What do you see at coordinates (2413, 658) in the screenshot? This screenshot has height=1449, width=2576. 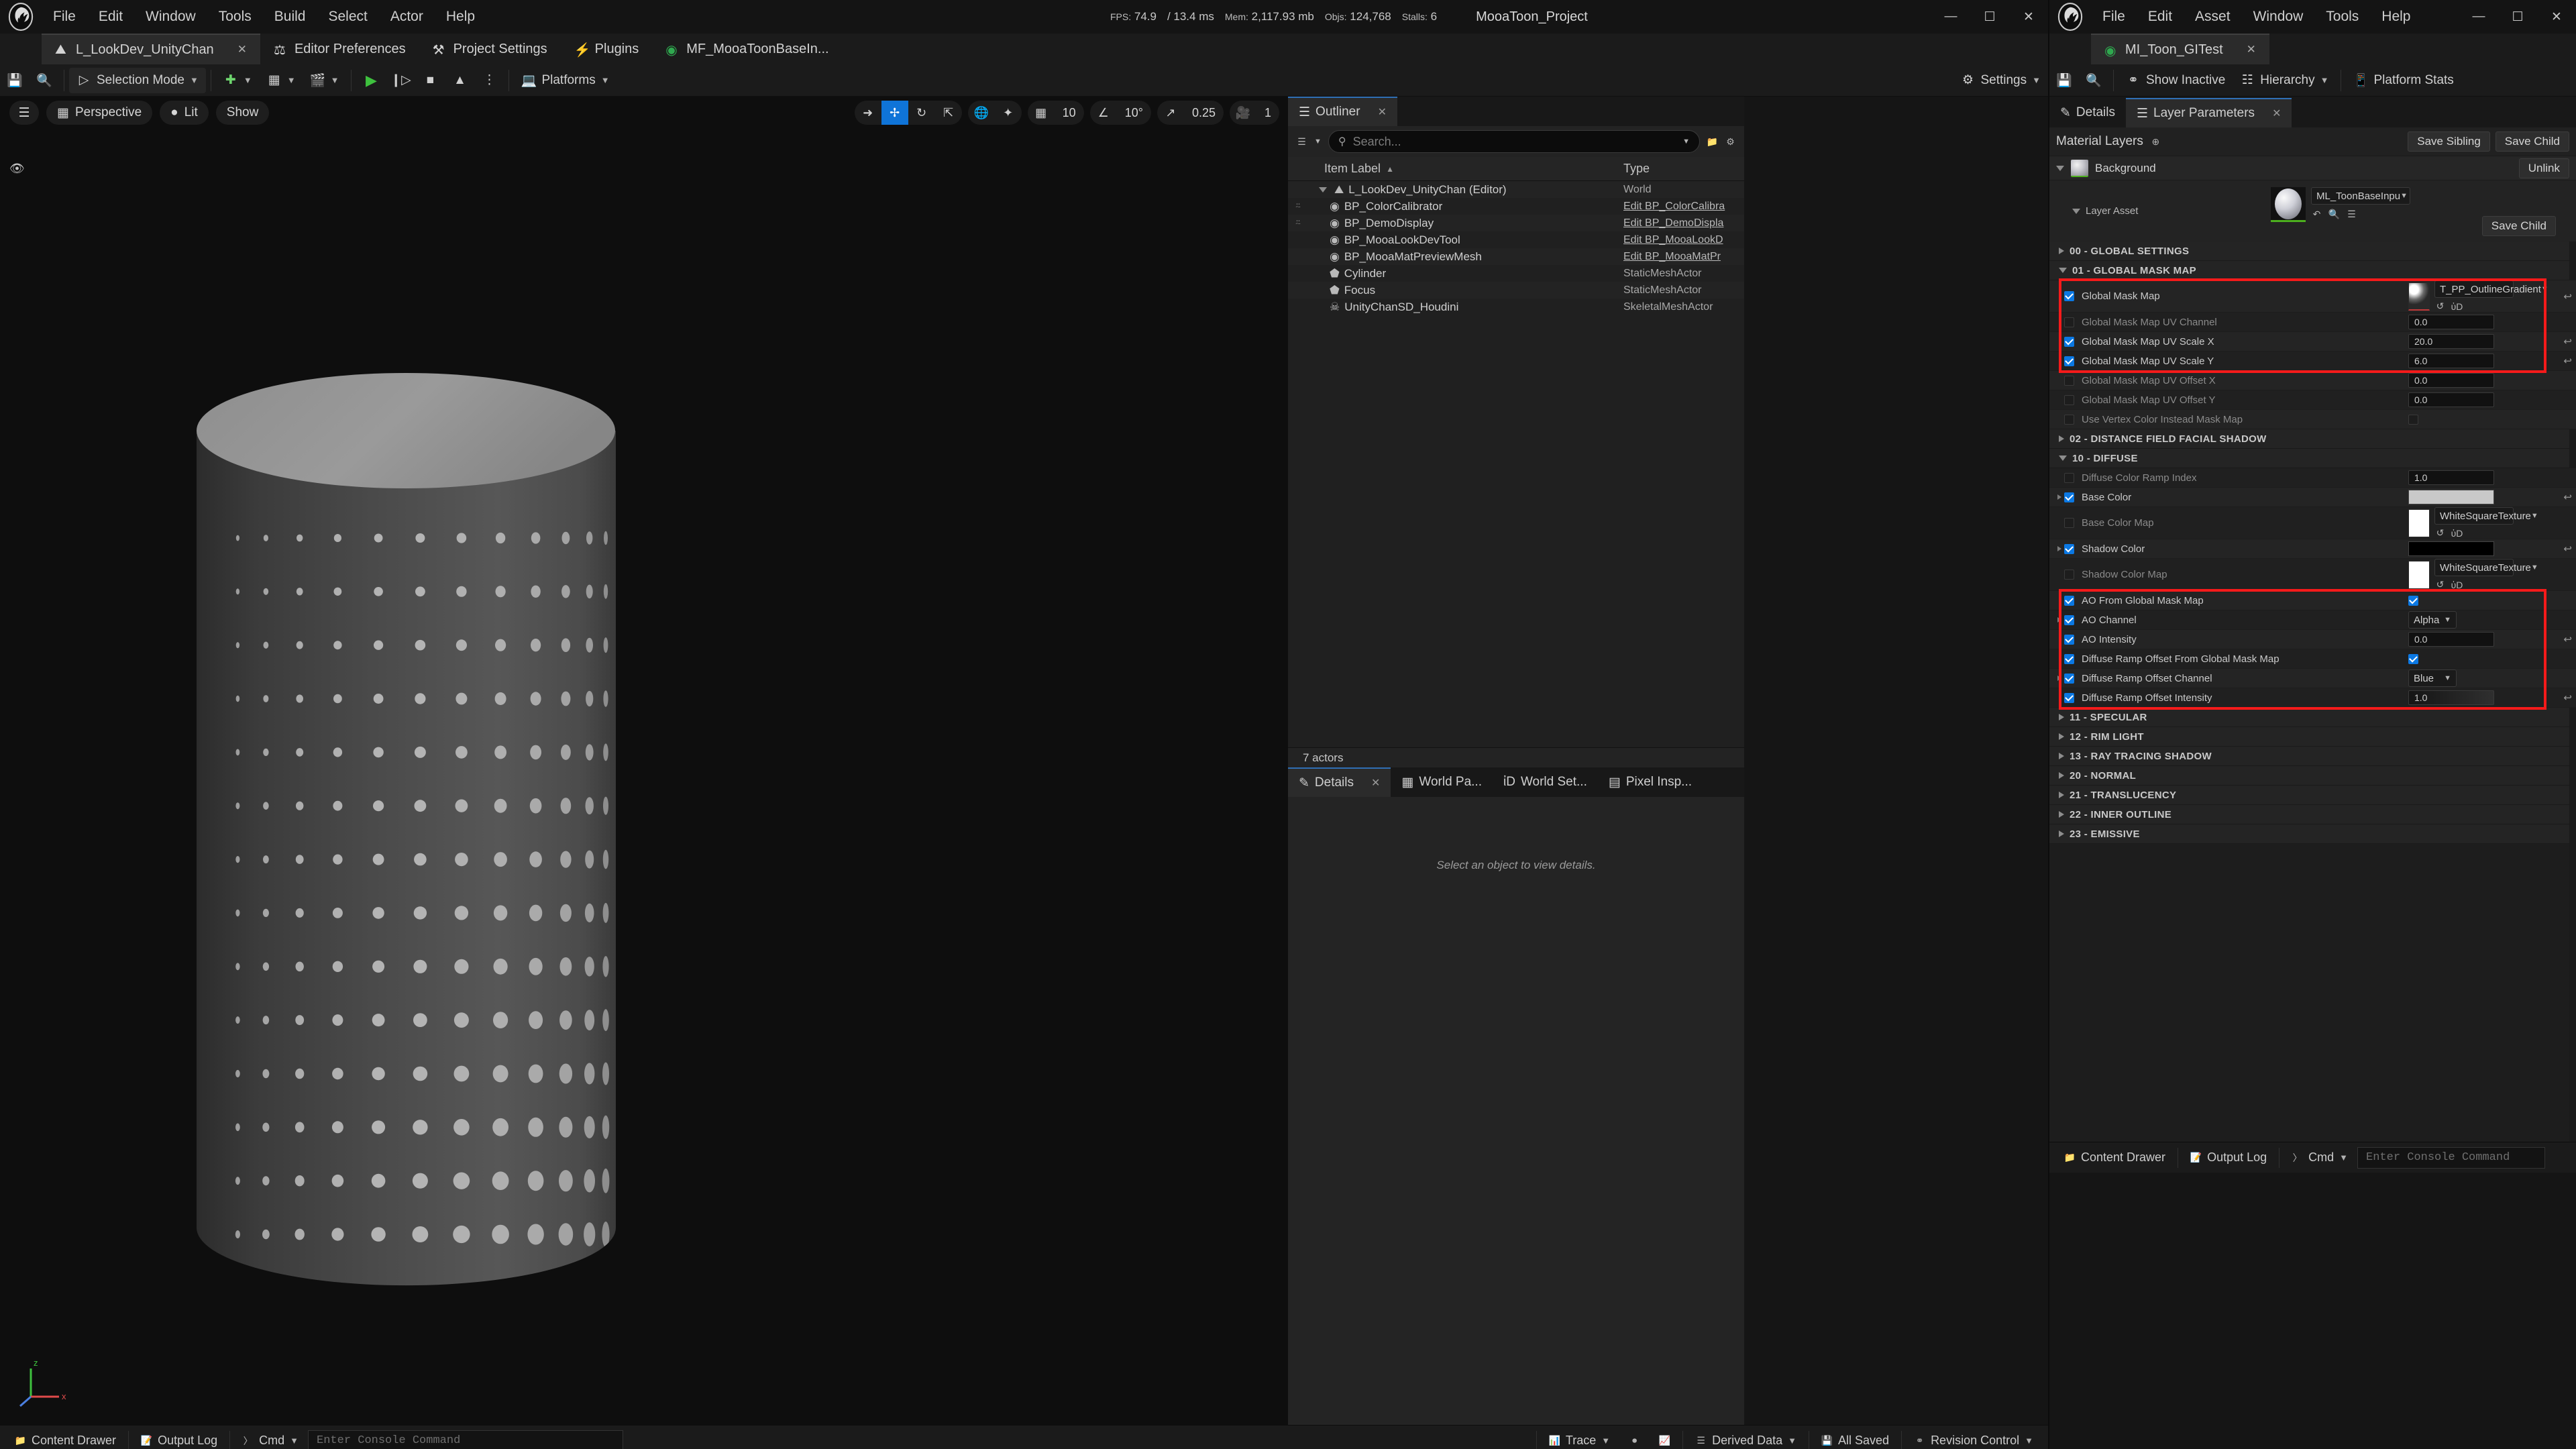 I see `param-bool-checkbox` at bounding box center [2413, 658].